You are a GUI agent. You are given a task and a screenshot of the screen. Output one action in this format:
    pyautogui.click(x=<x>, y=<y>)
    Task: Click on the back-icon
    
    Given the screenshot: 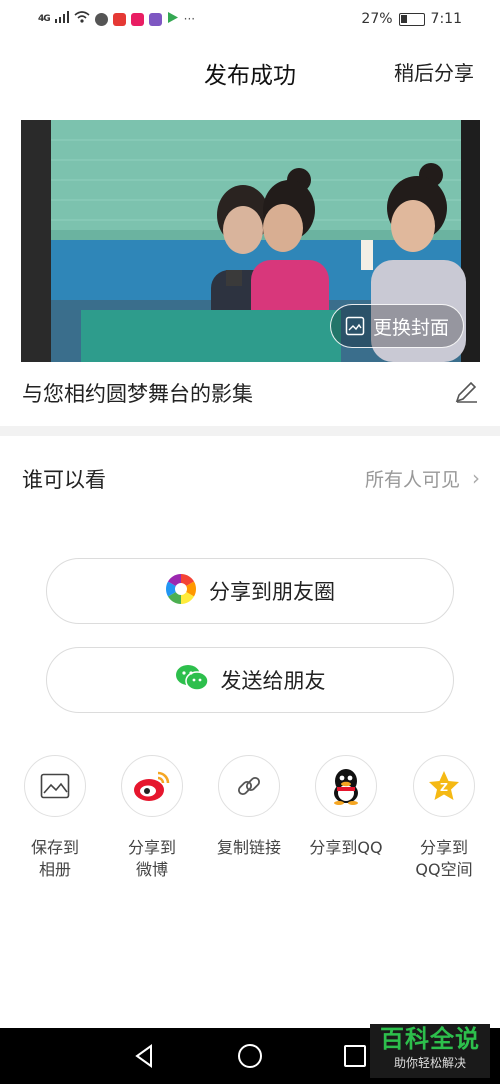 What is the action you would take?
    pyautogui.click(x=144, y=1058)
    